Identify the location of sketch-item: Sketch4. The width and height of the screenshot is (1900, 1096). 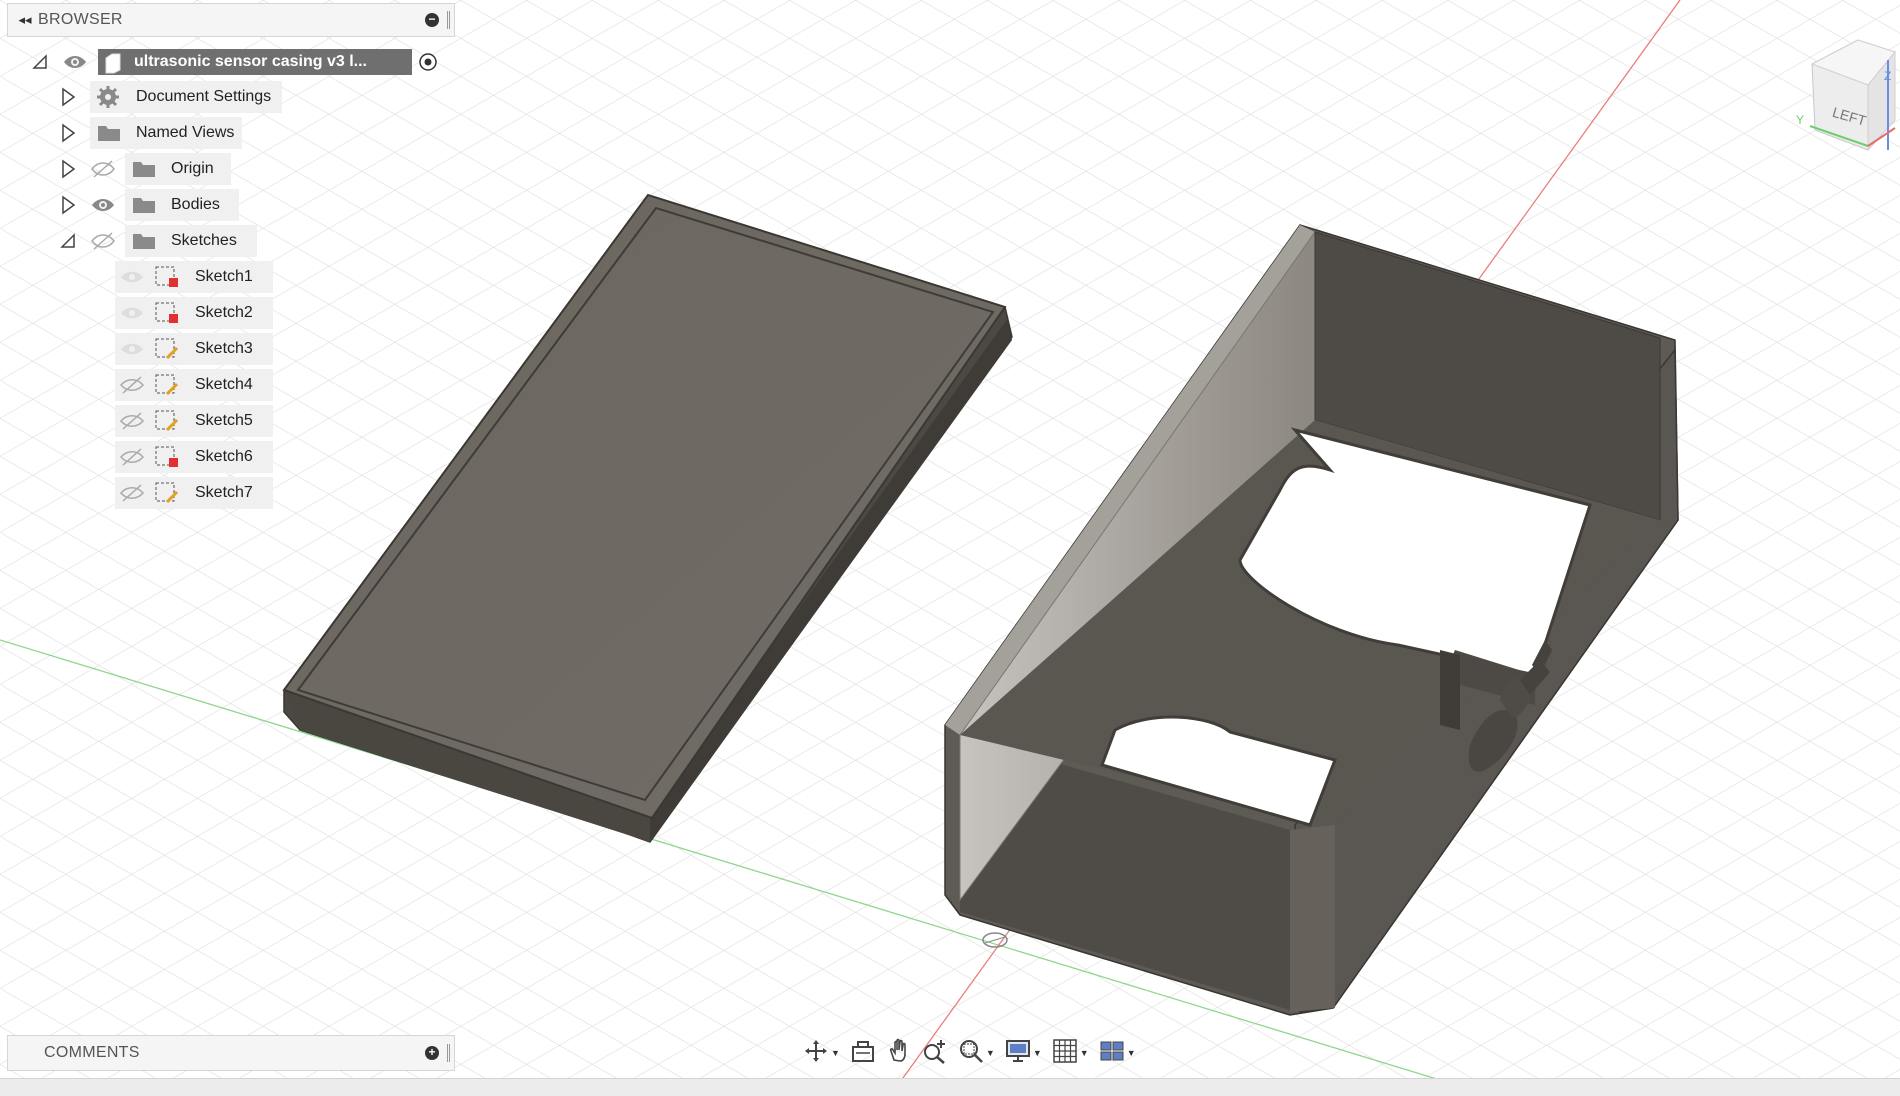
(194, 385).